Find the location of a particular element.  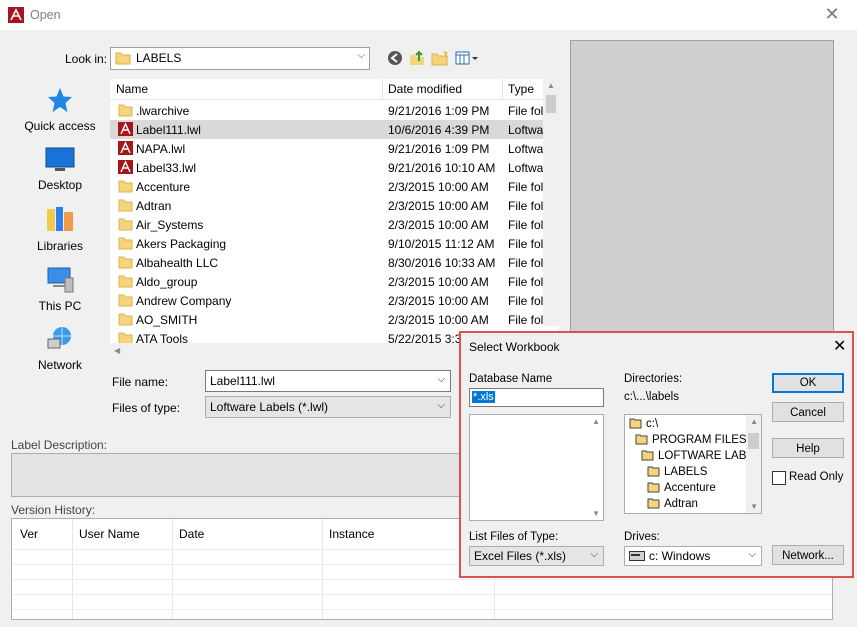

libraries-icon is located at coordinates (60, 219).